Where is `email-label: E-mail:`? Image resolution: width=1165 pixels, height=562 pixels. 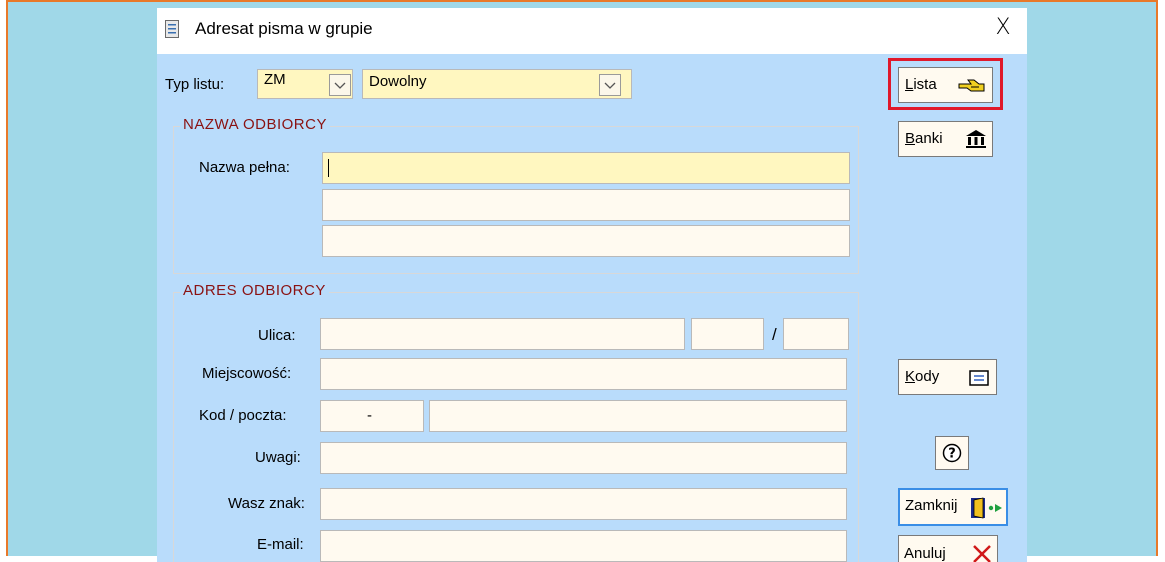 email-label: E-mail: is located at coordinates (280, 544).